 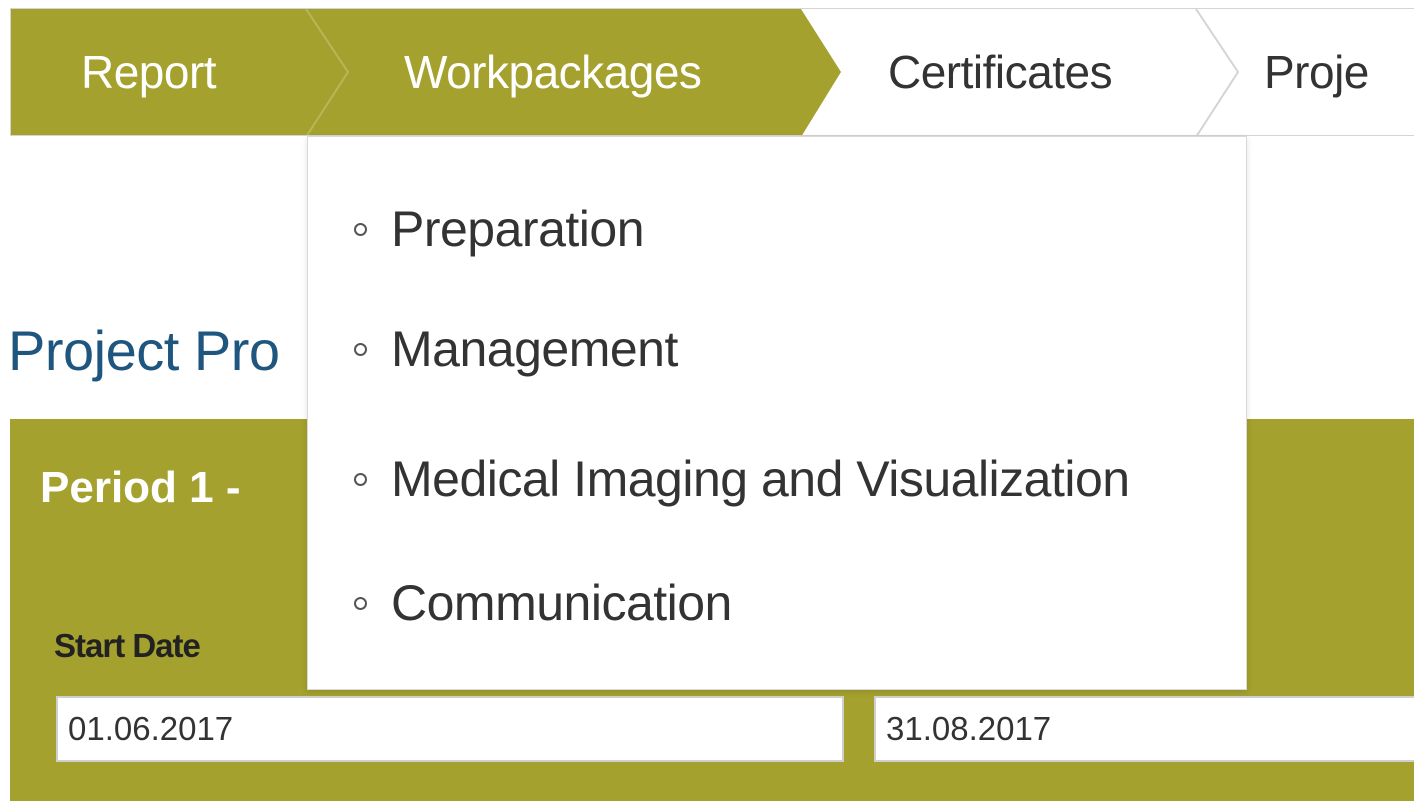 I want to click on step-report: Report, so click(x=149, y=72).